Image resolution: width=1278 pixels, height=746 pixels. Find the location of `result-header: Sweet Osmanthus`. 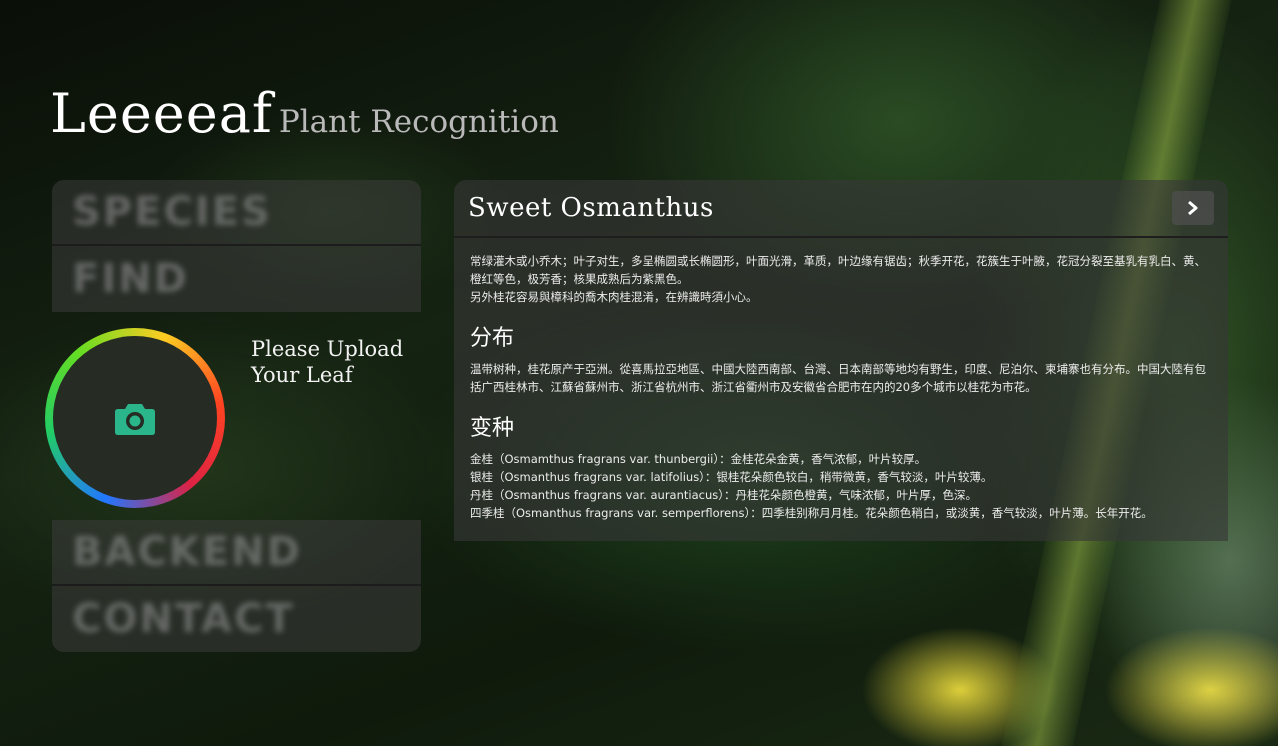

result-header: Sweet Osmanthus is located at coordinates (841, 209).